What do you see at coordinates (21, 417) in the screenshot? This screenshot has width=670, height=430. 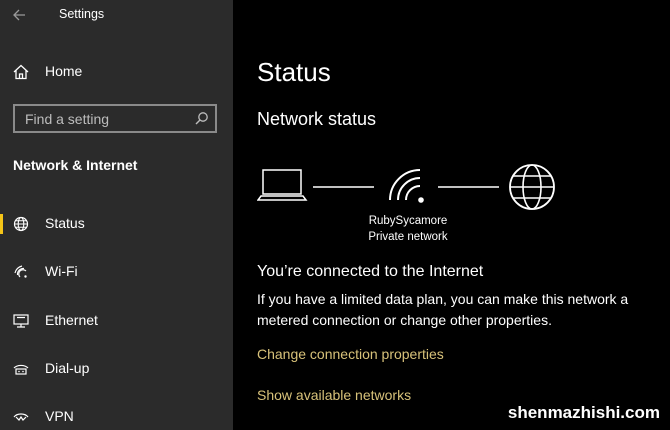 I see `vpn-icon` at bounding box center [21, 417].